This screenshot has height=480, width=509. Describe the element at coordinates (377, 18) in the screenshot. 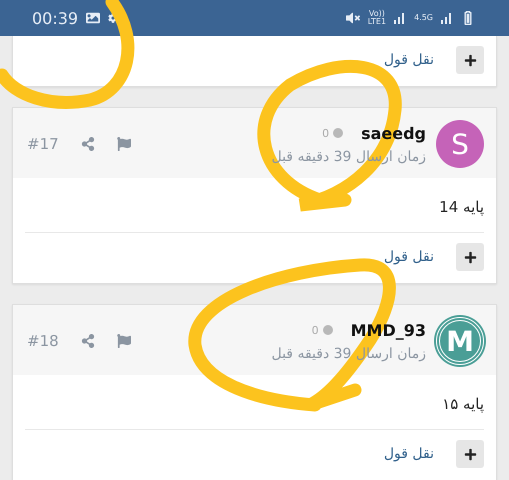

I see `network-label: Vo)) LTE1` at that location.